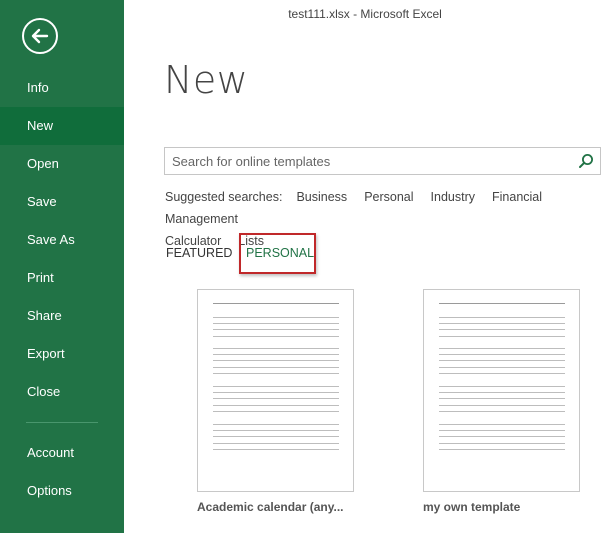 Image resolution: width=601 pixels, height=533 pixels. Describe the element at coordinates (199, 253) in the screenshot. I see `tab-featured: FEATURED` at that location.